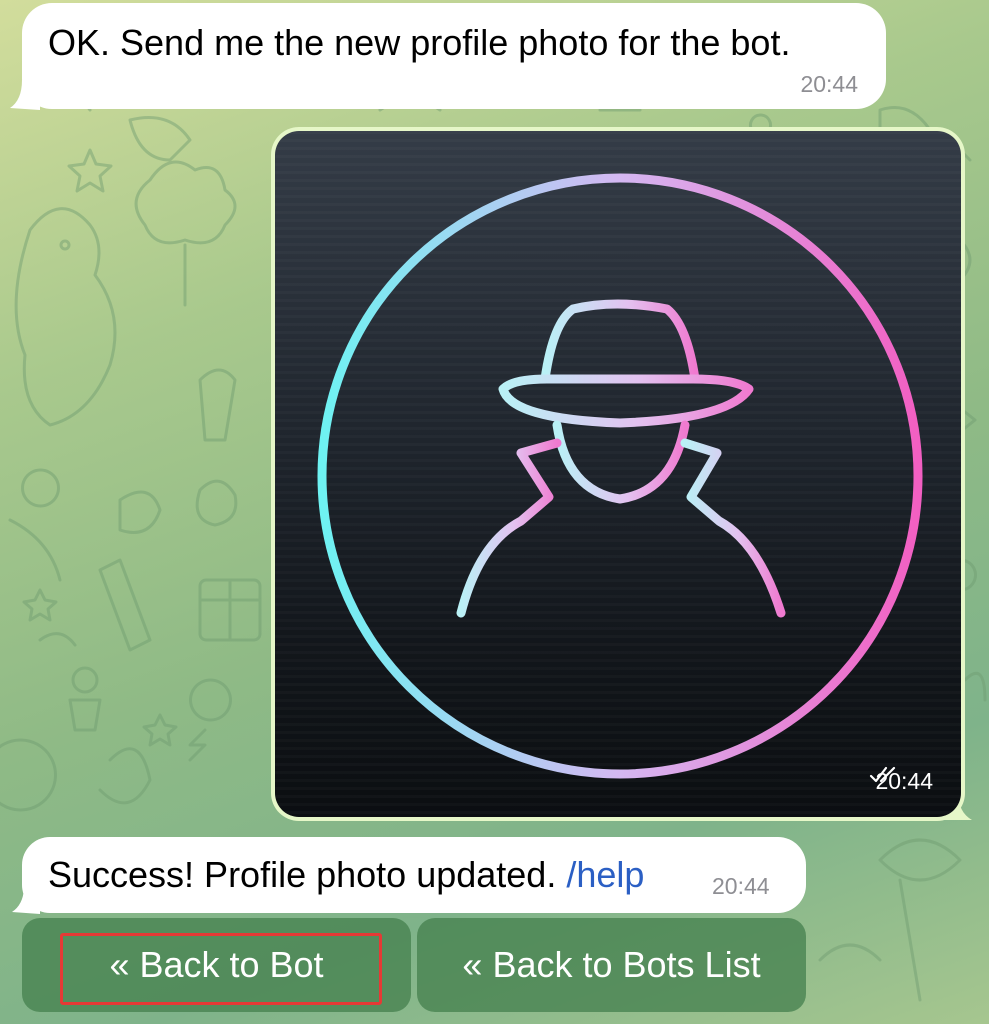 Image resolution: width=989 pixels, height=1024 pixels. I want to click on button-label: « Back to Bots List, so click(611, 964).